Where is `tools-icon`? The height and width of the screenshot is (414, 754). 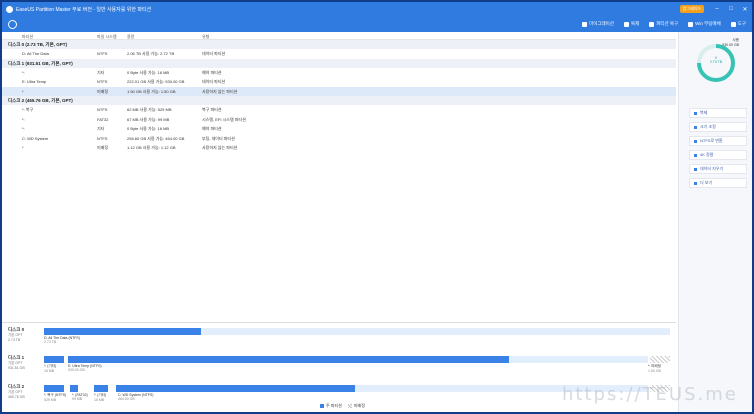 tools-icon is located at coordinates (733, 24).